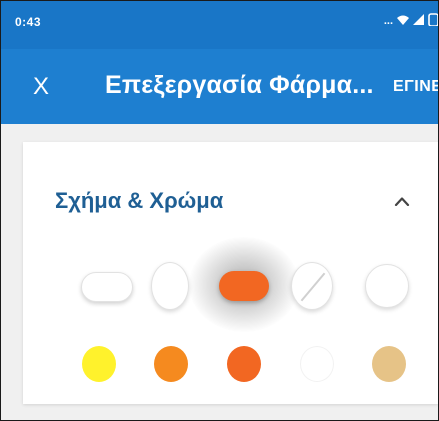 The height and width of the screenshot is (421, 439). I want to click on score-line, so click(313, 287).